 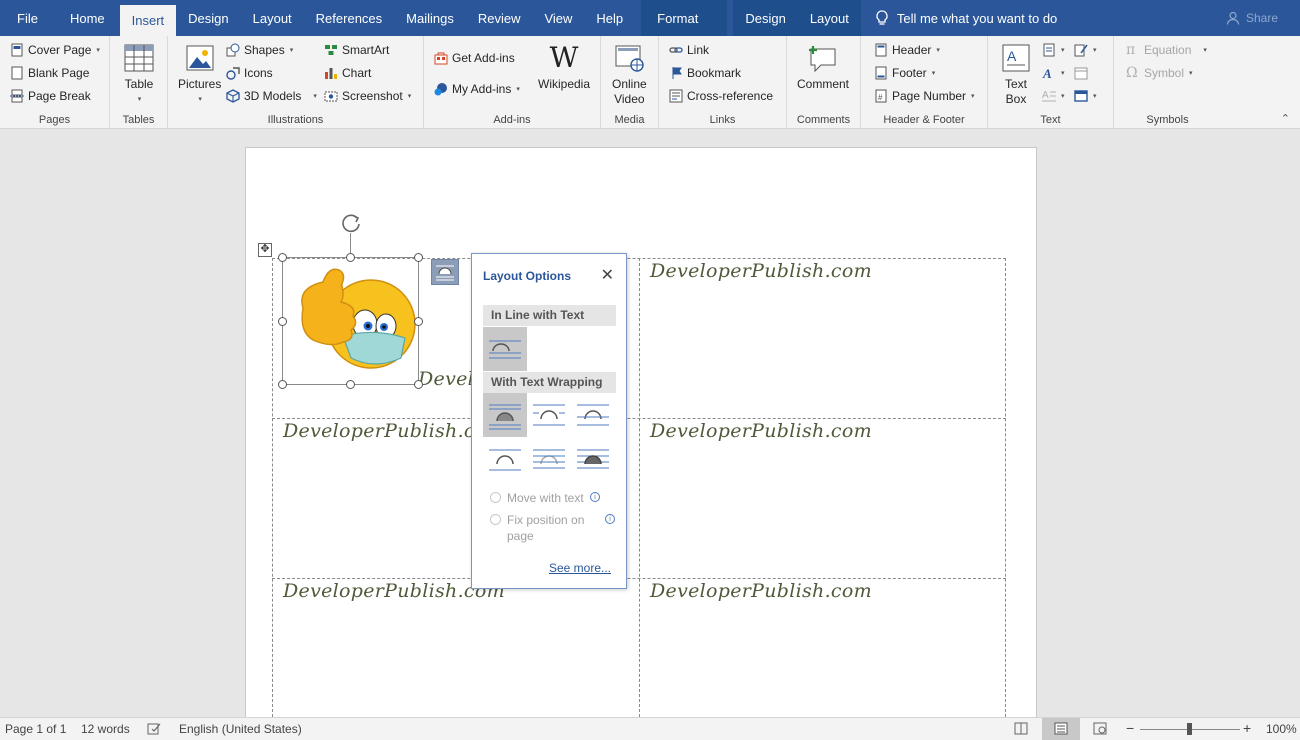 I want to click on wordart-button: A ▾, so click(x=1053, y=73).